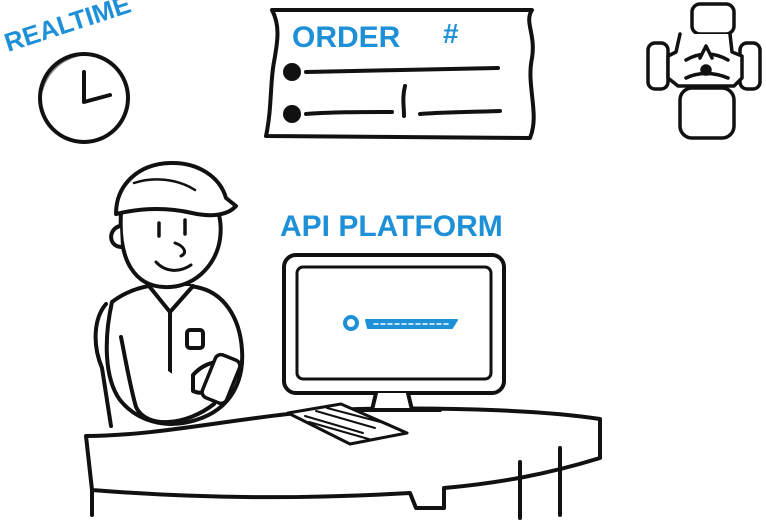 The height and width of the screenshot is (520, 766). Describe the element at coordinates (84, 98) in the screenshot. I see `clock-icon` at that location.